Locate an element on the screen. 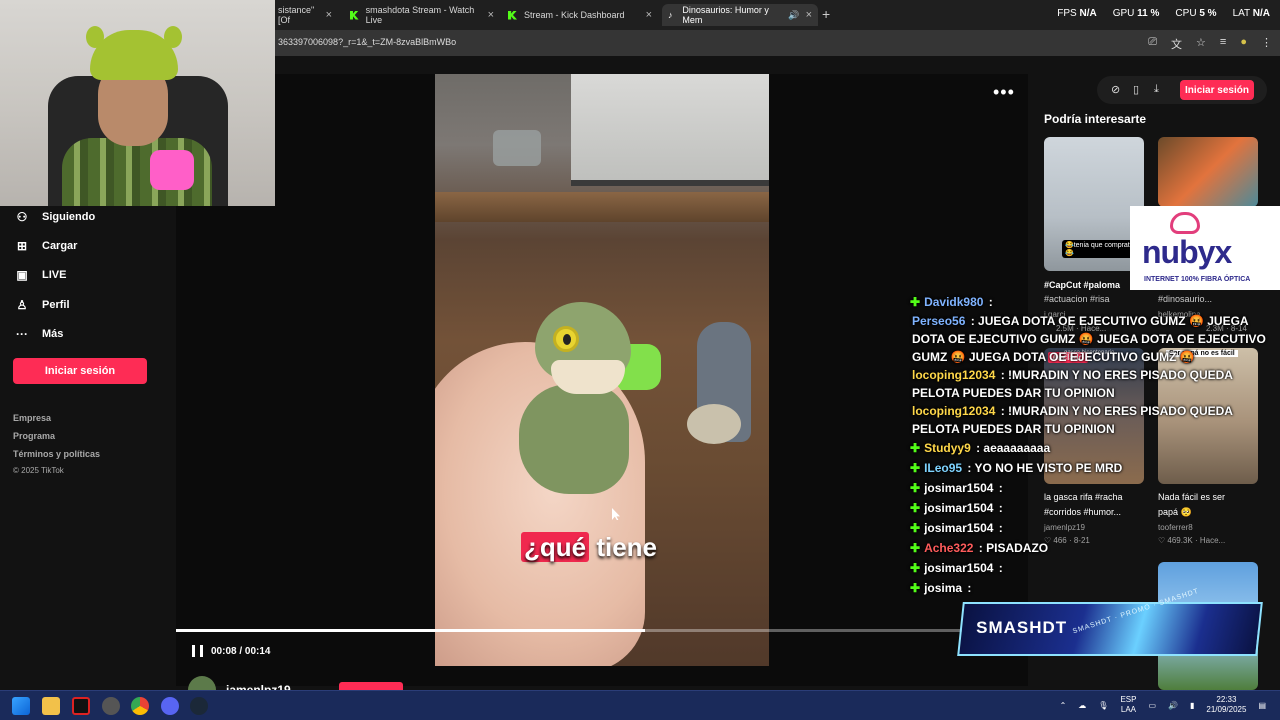  language-indicator: ESP LAA is located at coordinates (1128, 705).